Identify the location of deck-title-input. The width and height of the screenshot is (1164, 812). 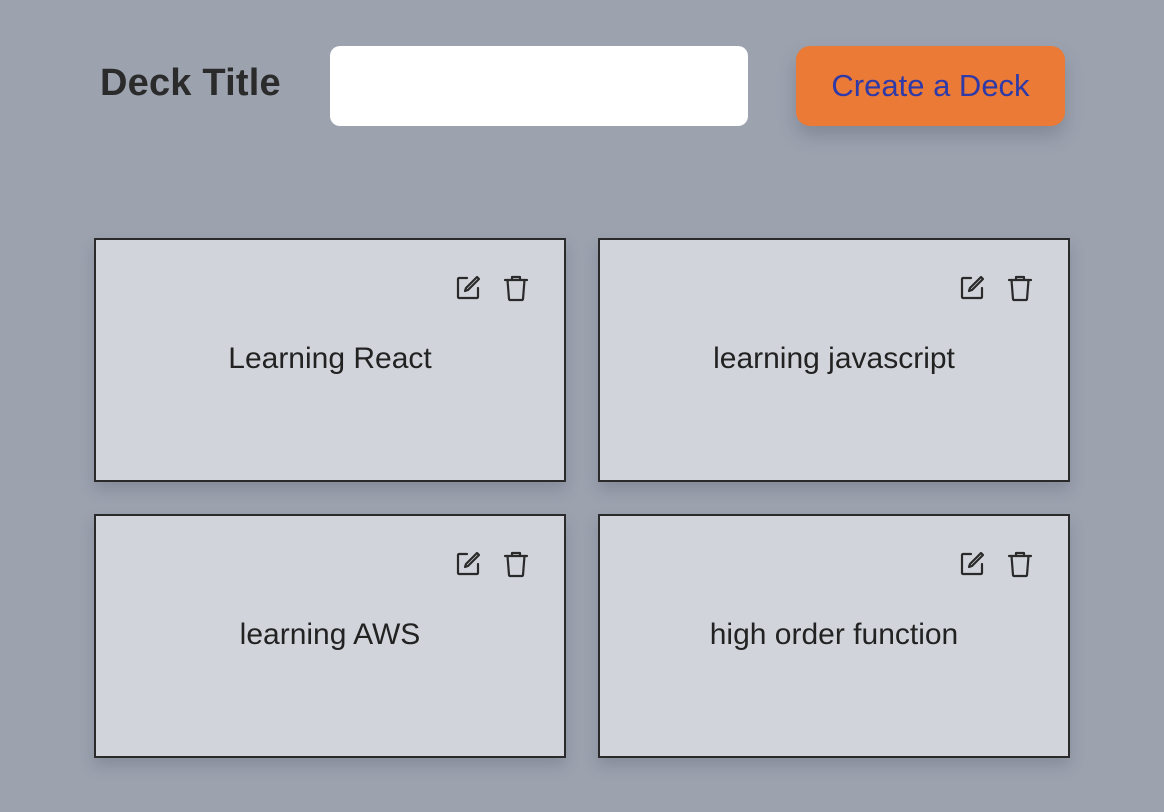
(539, 86).